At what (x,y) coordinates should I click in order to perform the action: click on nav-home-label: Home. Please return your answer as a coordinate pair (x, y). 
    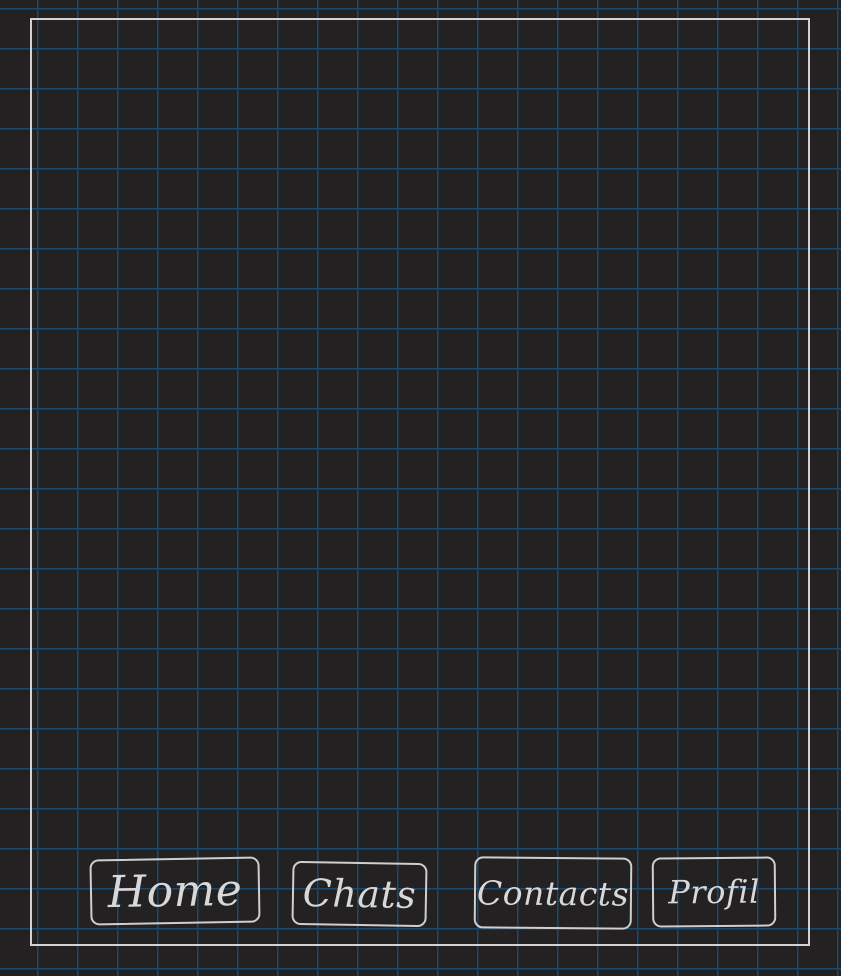
    Looking at the image, I should click on (175, 891).